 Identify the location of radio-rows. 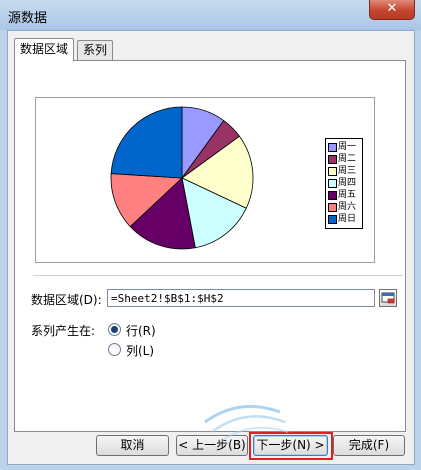
(114, 329).